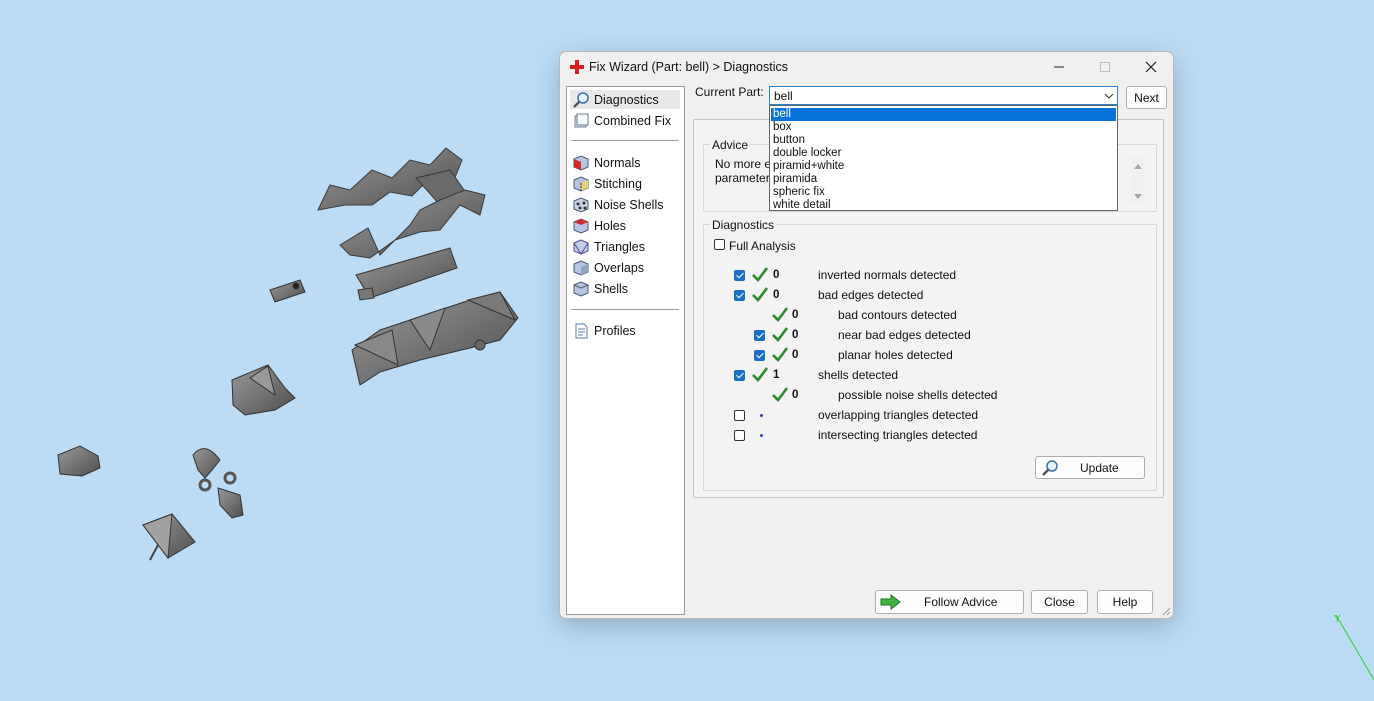 The height and width of the screenshot is (701, 1374). What do you see at coordinates (625, 288) in the screenshot?
I see `sidebar-item-shells: Shells` at bounding box center [625, 288].